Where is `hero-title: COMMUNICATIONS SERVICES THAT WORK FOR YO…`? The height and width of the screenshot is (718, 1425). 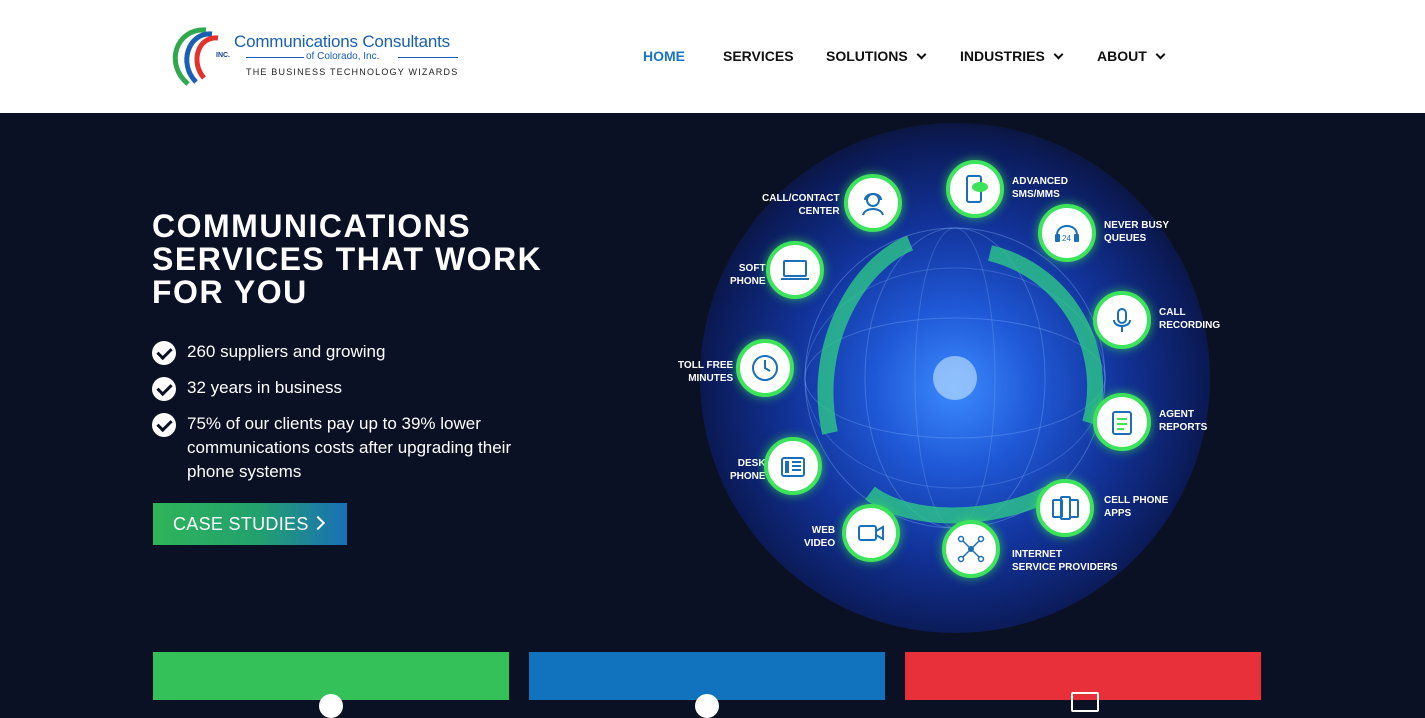 hero-title: COMMUNICATIONS SERVICES THAT WORK FOR YO… is located at coordinates (347, 259).